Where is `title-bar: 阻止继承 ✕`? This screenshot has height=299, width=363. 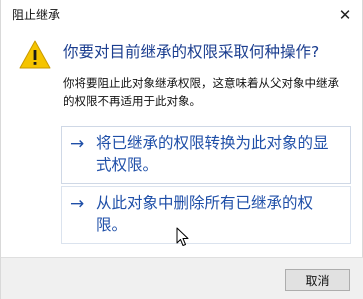
title-bar: 阻止继承 ✕ is located at coordinates (182, 15).